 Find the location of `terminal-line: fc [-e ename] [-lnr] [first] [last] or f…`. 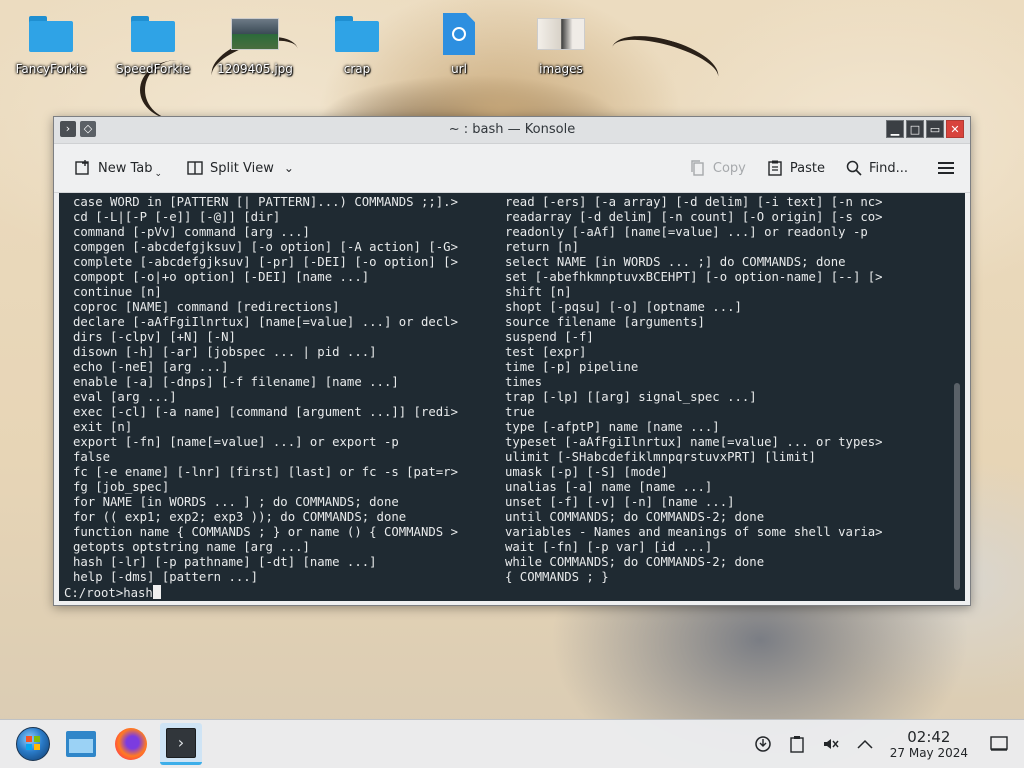

terminal-line: fc [-e ename] [-lnr] [first] [last] or f… is located at coordinates (265, 472).